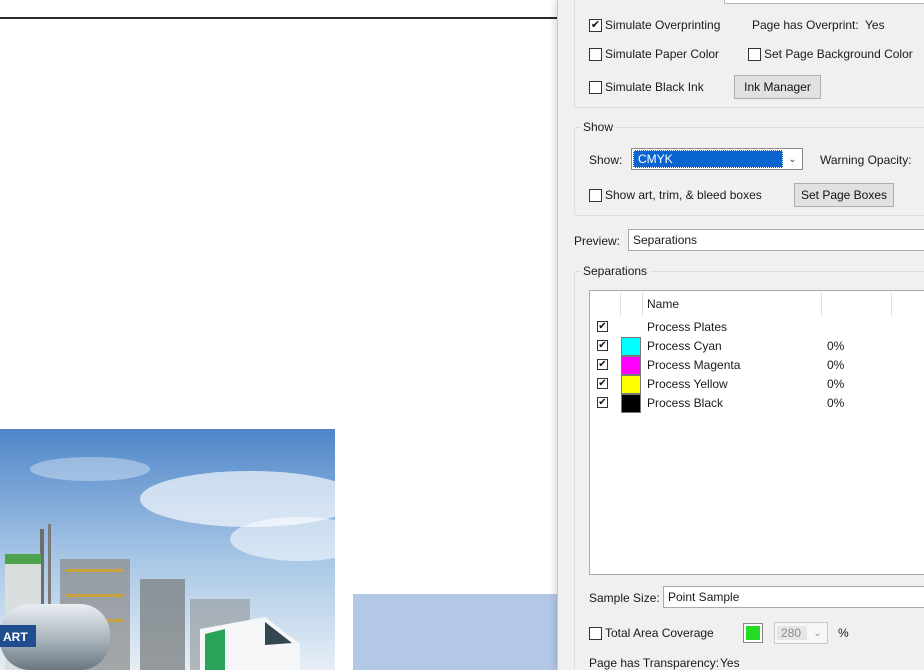  Describe the element at coordinates (654, 663) in the screenshot. I see `transparency-label: Page has Transparency:` at that location.